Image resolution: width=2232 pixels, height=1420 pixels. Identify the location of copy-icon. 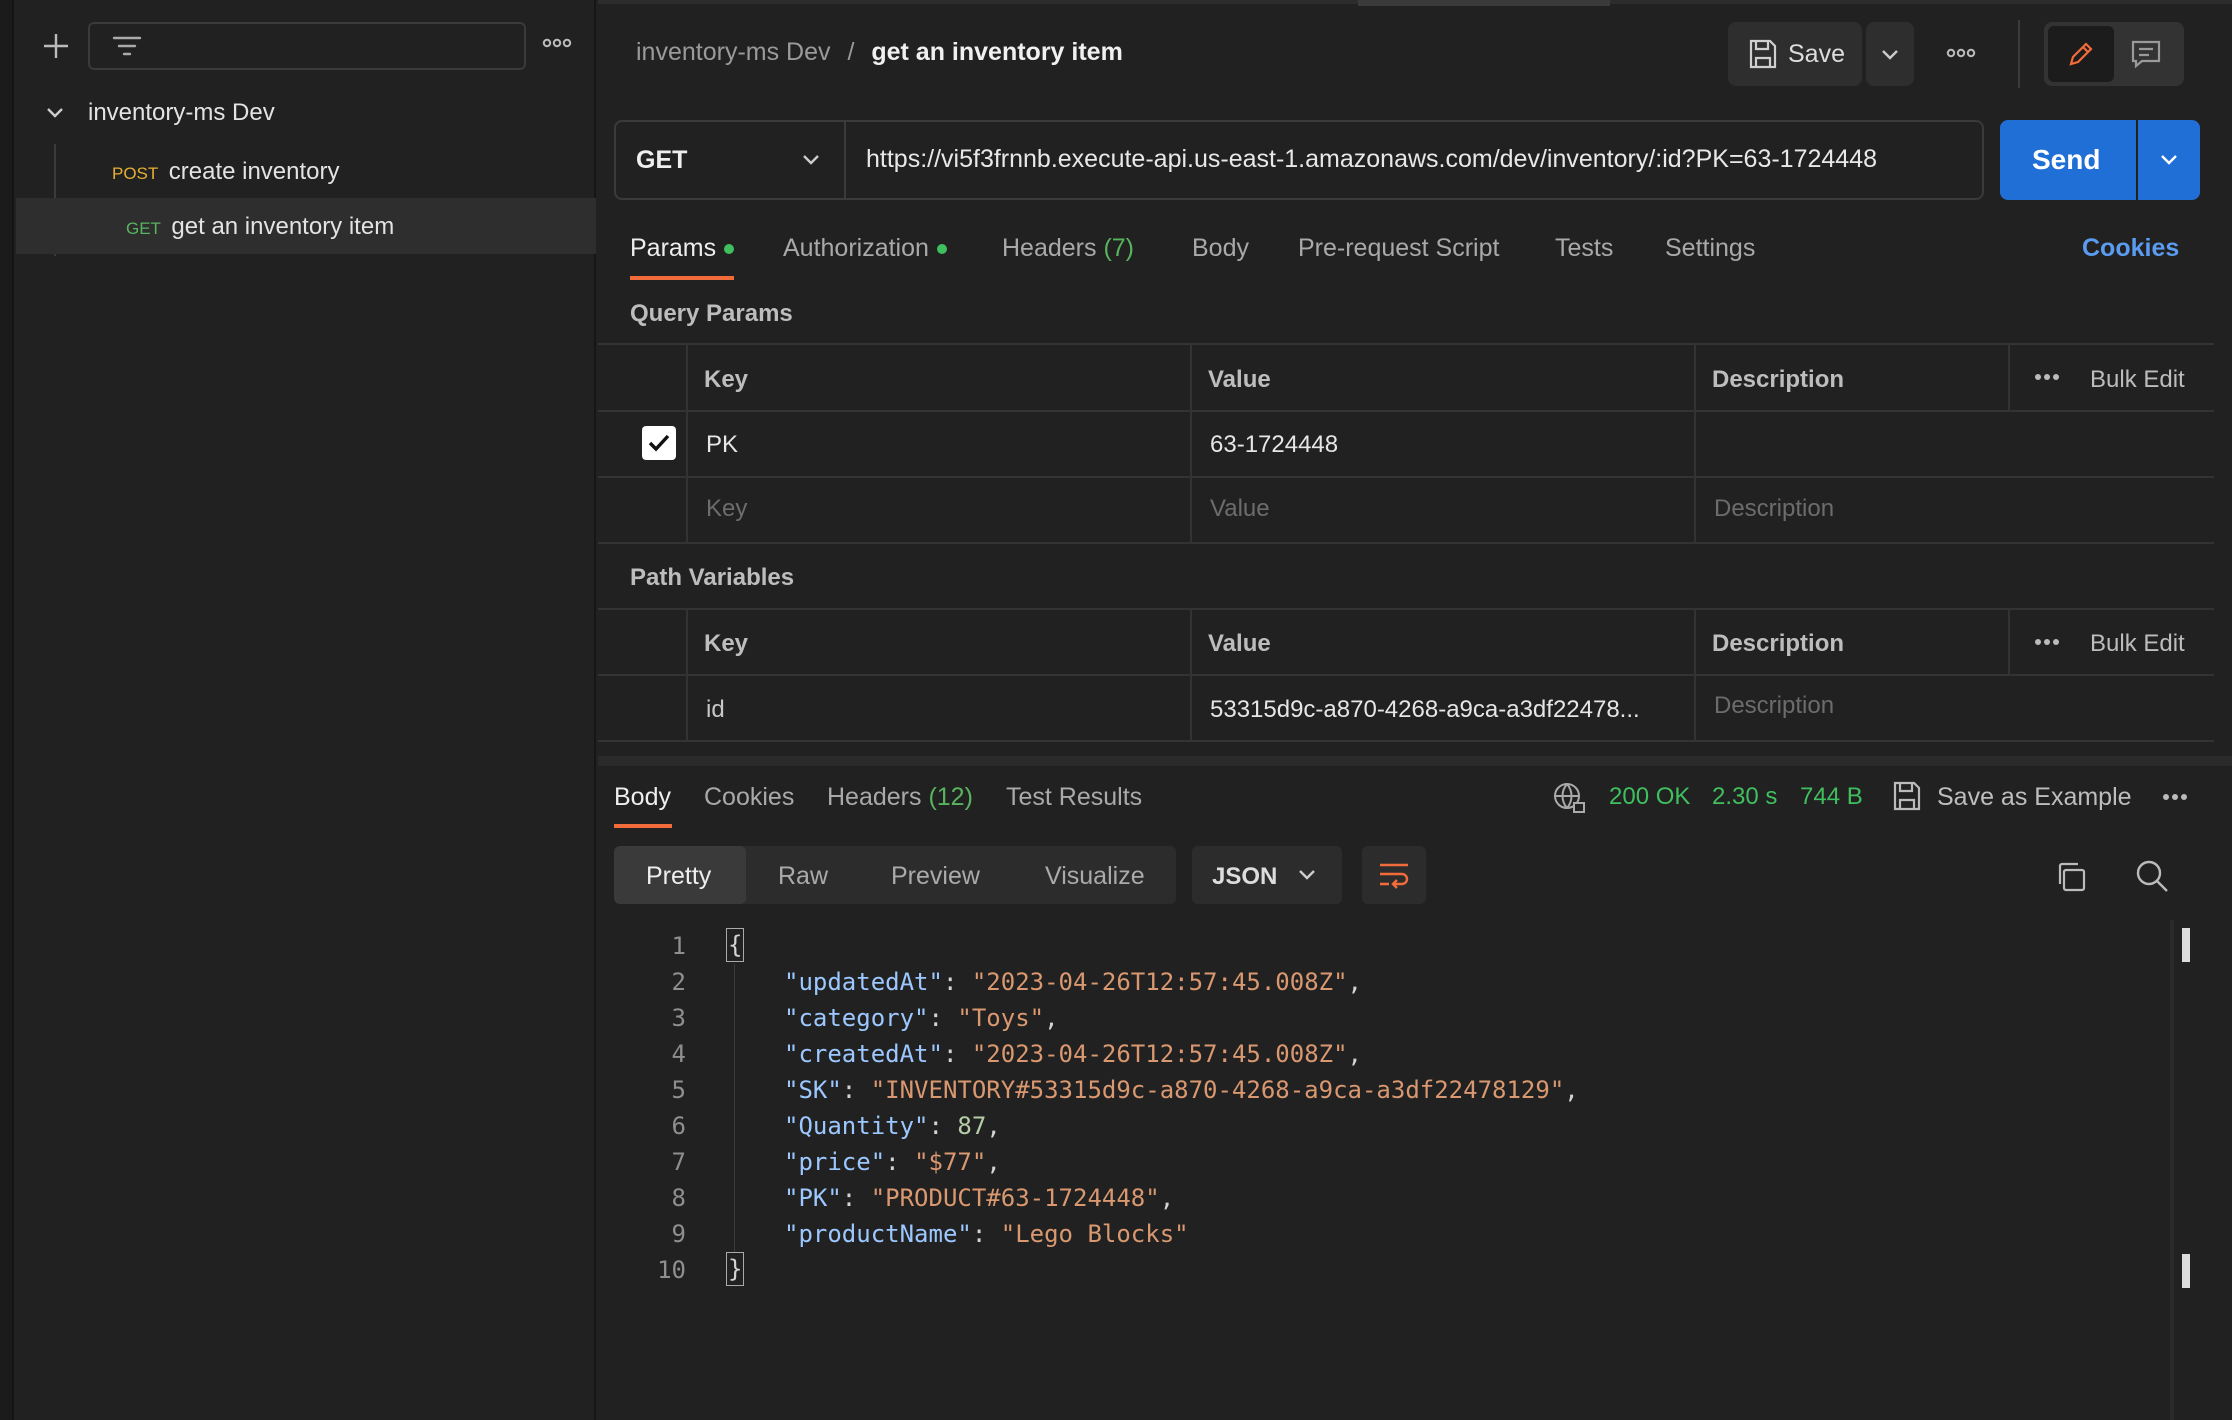
(2071, 877).